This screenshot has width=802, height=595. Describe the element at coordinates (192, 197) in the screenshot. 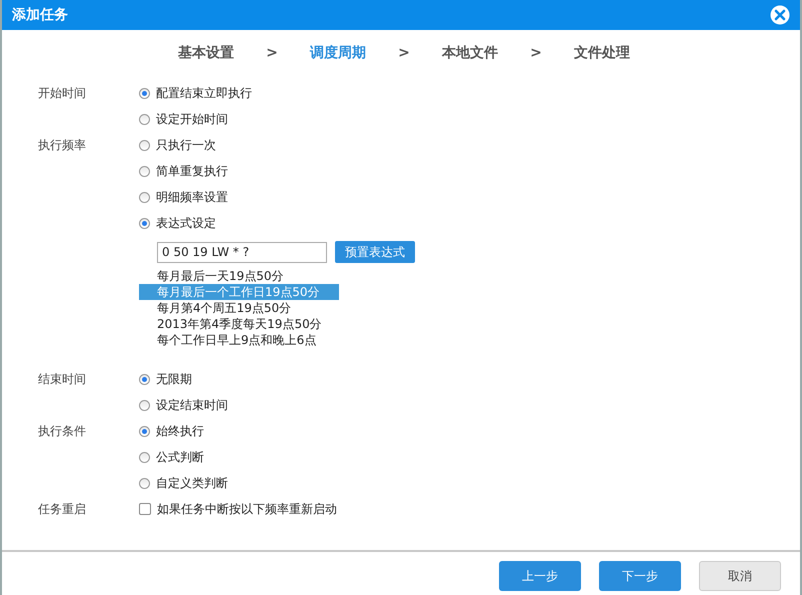

I see `option-label: 明细频率设置` at that location.